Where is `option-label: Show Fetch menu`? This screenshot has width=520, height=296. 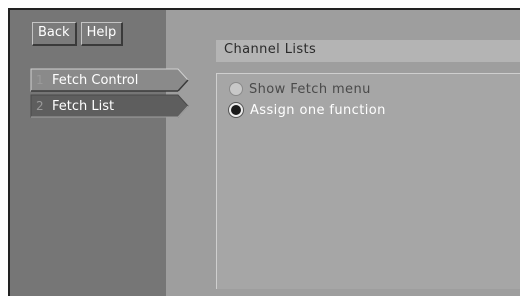 option-label: Show Fetch menu is located at coordinates (310, 89).